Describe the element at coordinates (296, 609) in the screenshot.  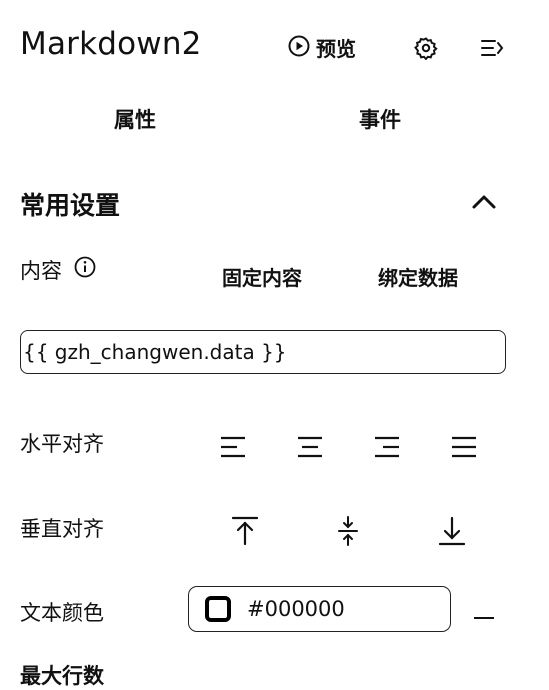
I see `text-color-value: #000000` at that location.